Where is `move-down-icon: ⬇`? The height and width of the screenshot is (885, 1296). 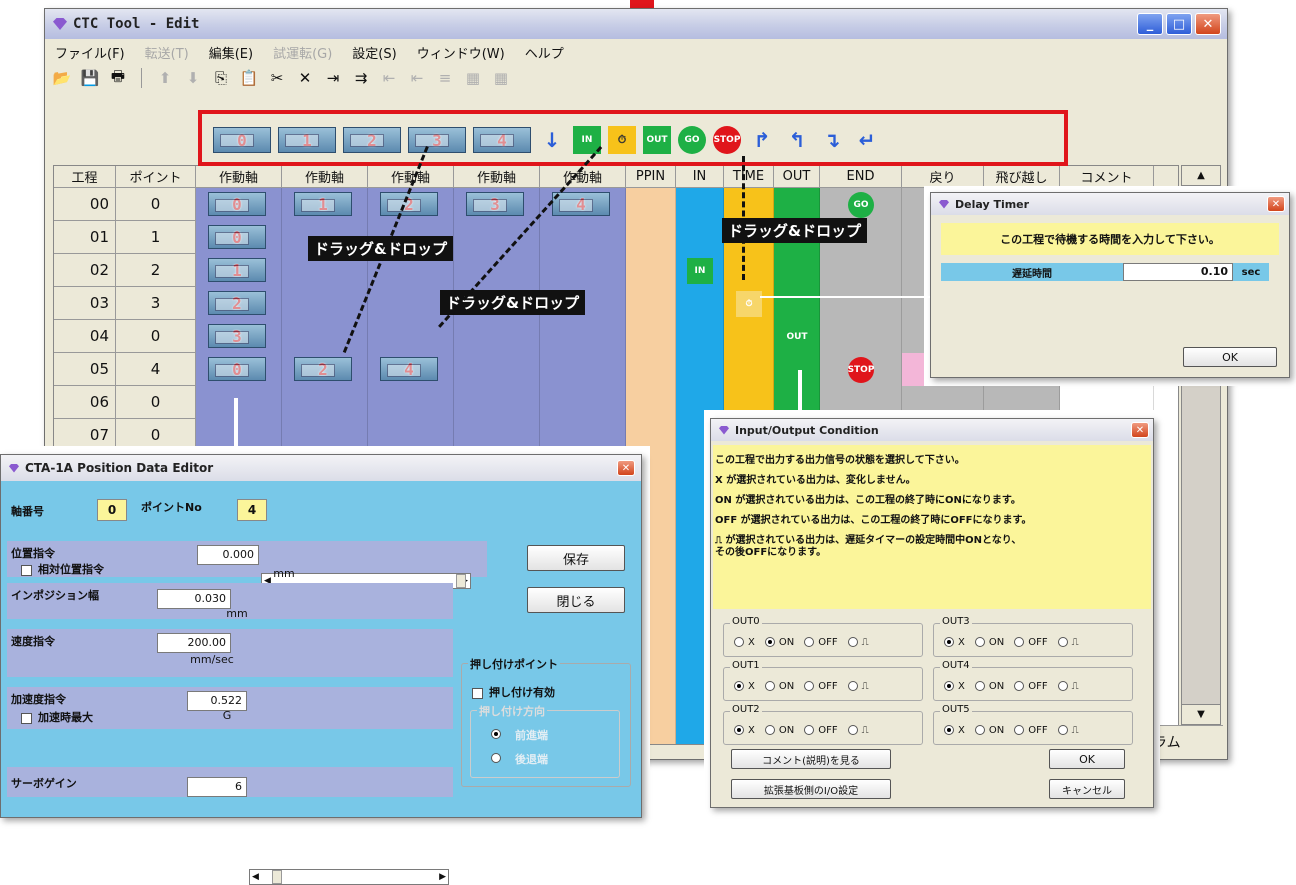 move-down-icon: ⬇ is located at coordinates (193, 78).